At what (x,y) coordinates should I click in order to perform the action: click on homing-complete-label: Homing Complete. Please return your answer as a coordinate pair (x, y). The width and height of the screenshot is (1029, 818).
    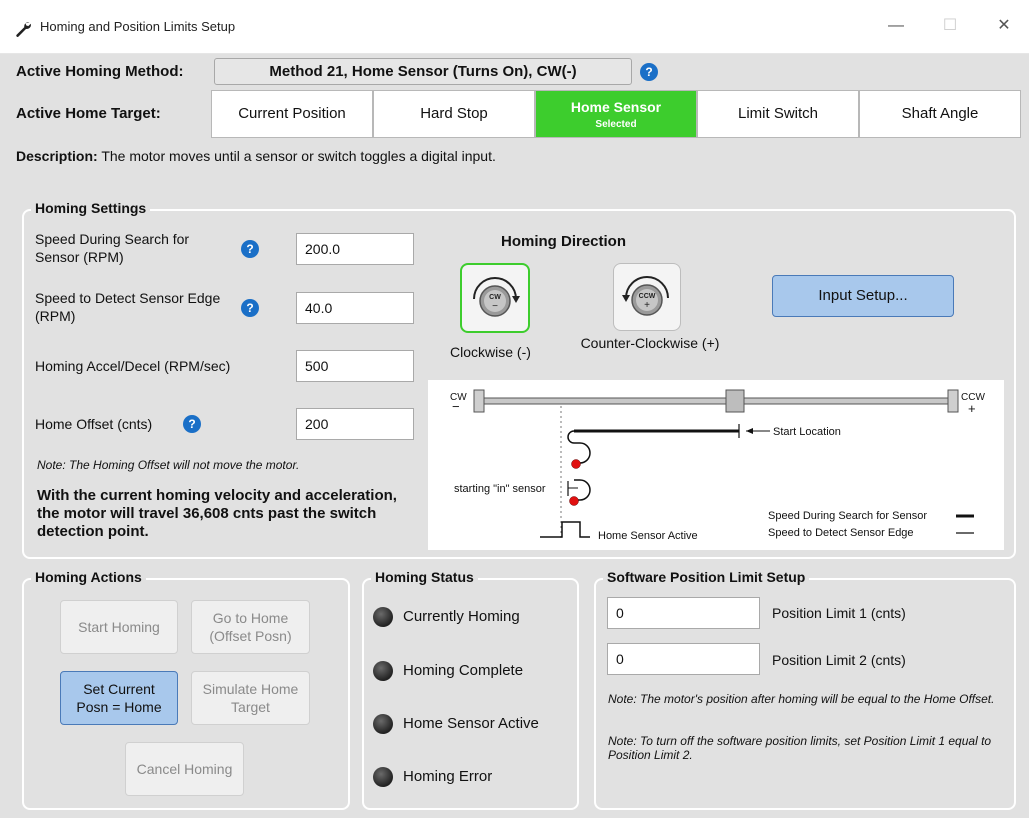
    Looking at the image, I should click on (463, 670).